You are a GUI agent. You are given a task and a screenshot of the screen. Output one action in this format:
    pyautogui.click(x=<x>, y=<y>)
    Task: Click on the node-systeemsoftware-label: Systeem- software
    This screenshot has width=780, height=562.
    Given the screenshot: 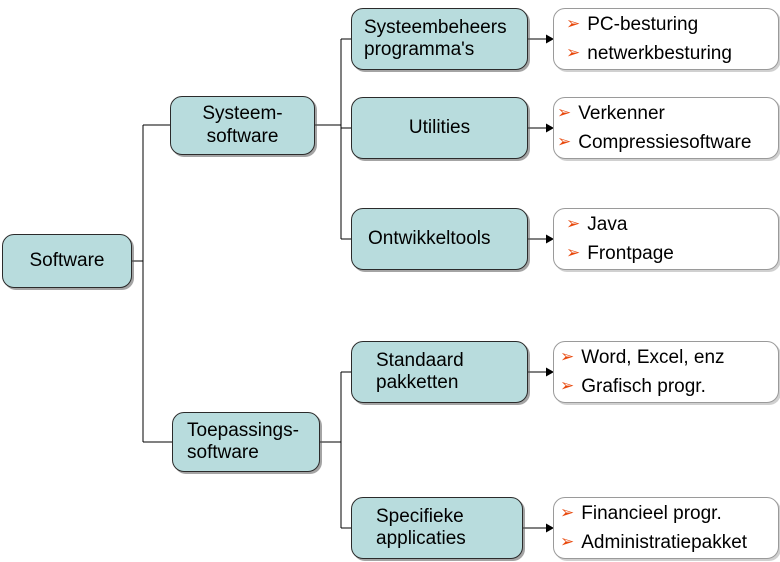 What is the action you would take?
    pyautogui.click(x=242, y=125)
    